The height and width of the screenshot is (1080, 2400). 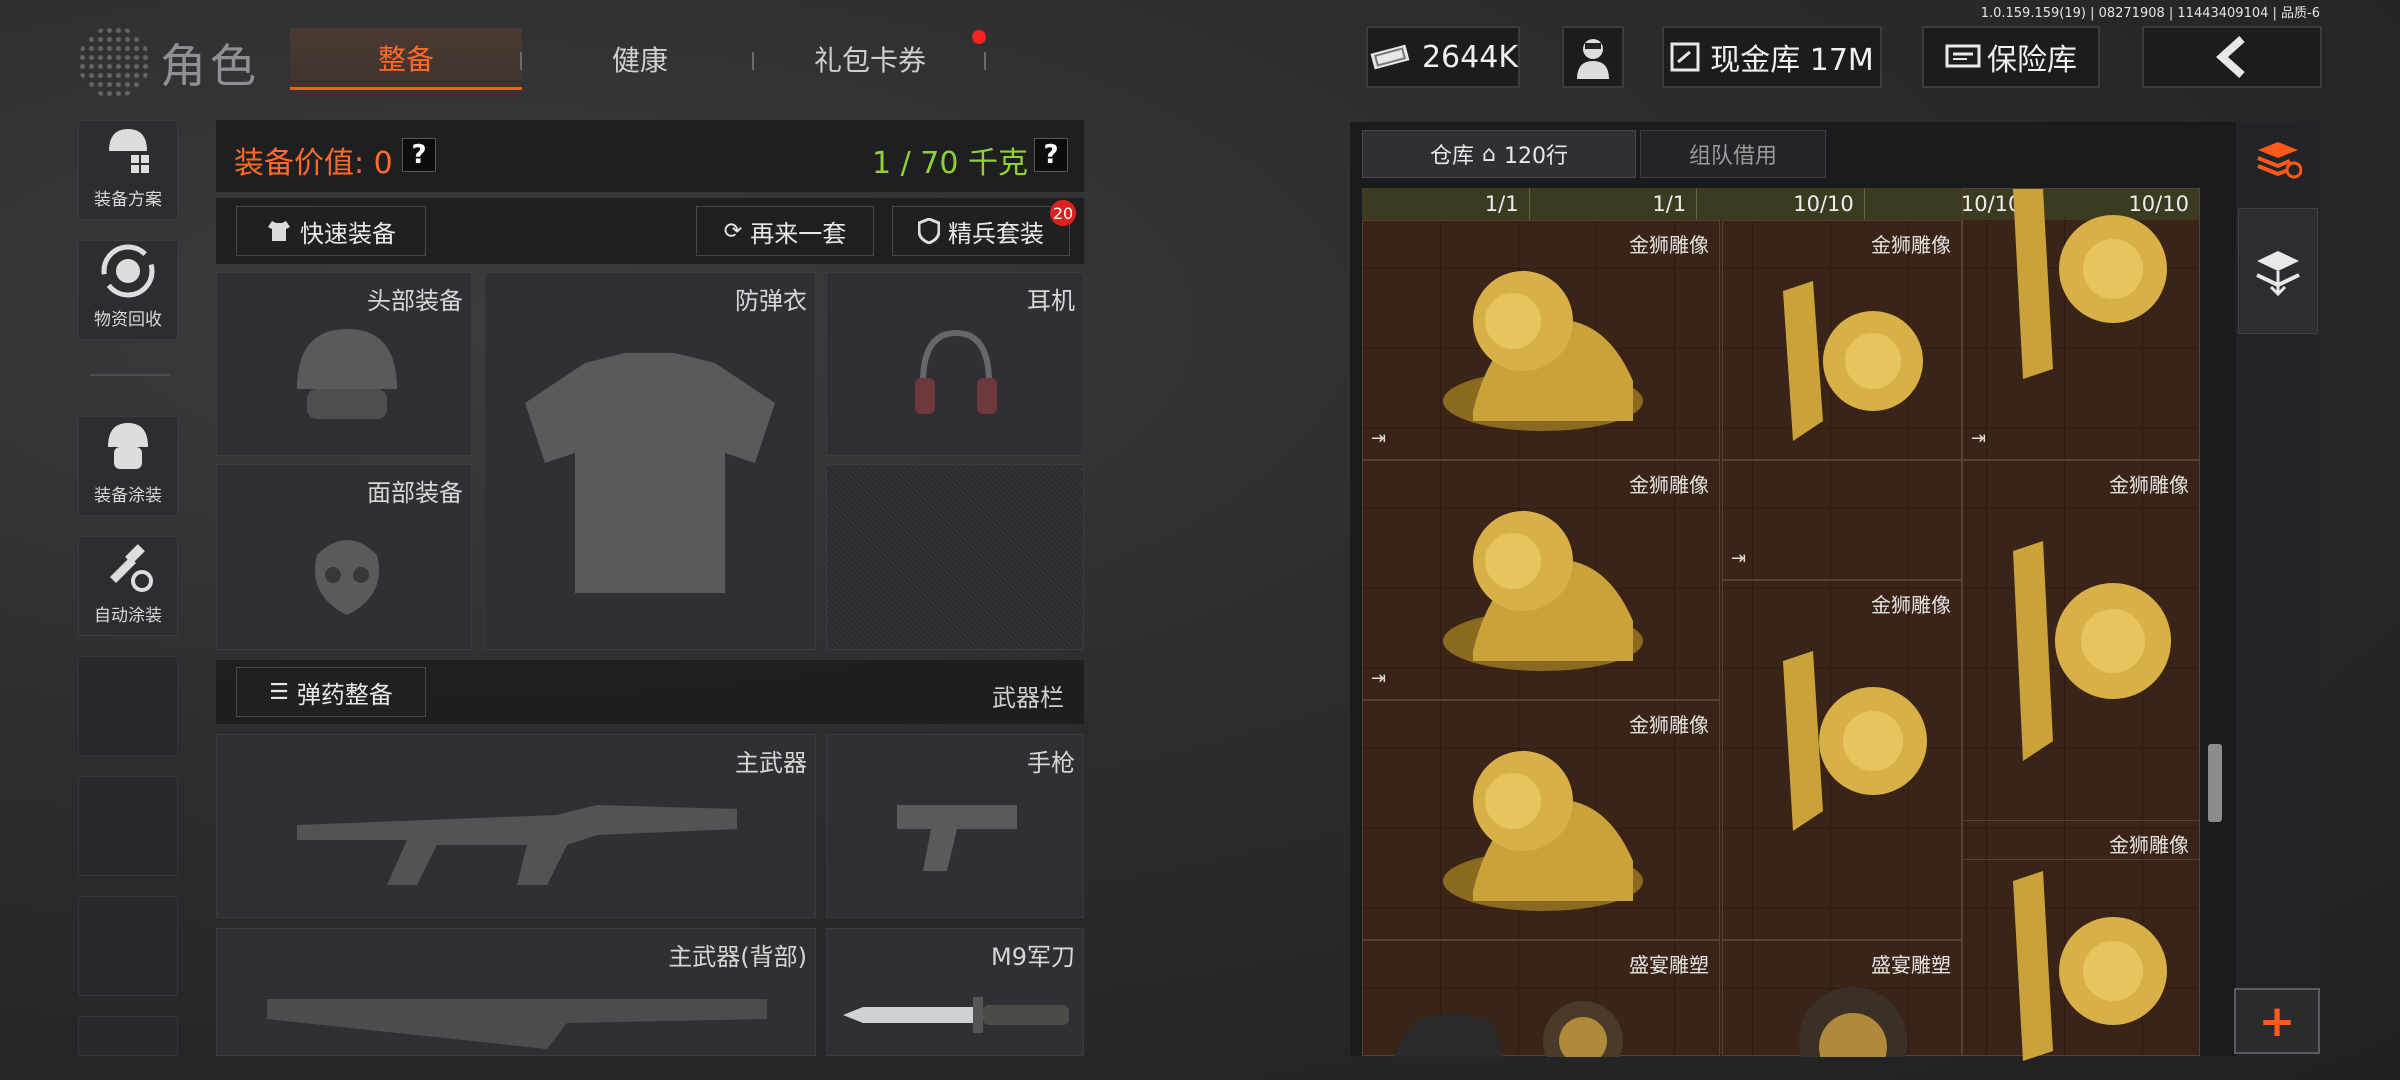 I want to click on money-display: 2644K, so click(x=1443, y=57).